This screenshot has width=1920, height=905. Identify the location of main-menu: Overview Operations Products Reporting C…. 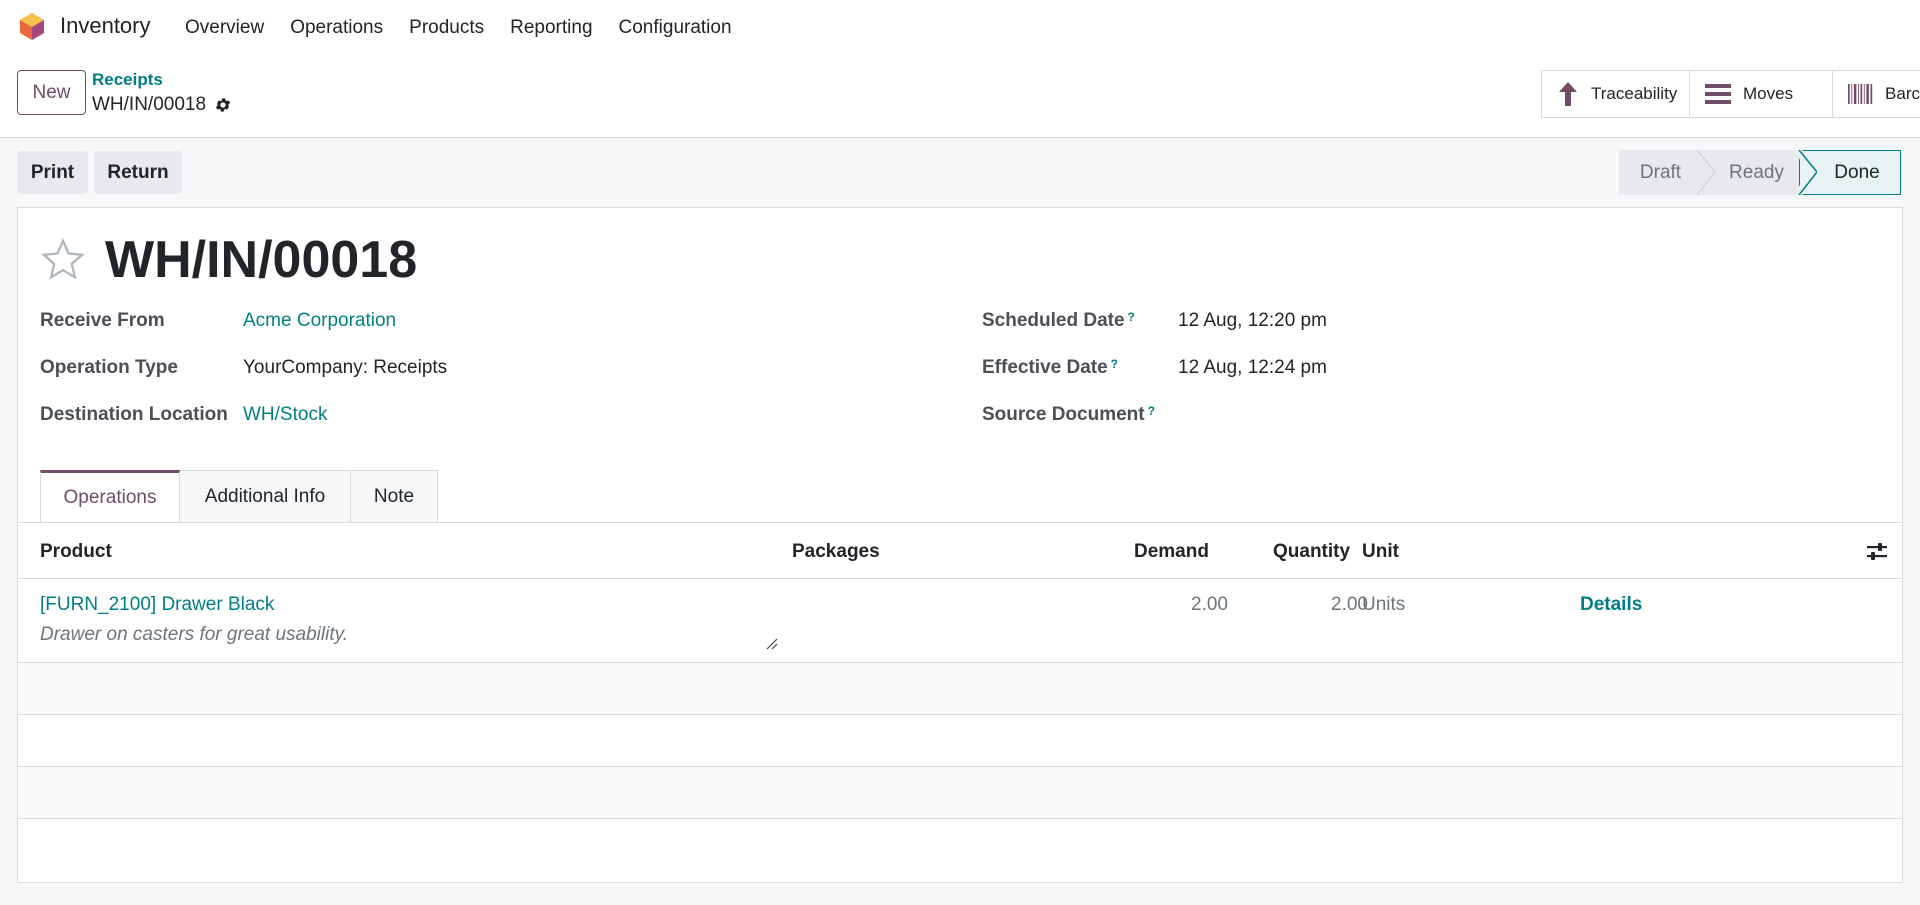
(458, 28).